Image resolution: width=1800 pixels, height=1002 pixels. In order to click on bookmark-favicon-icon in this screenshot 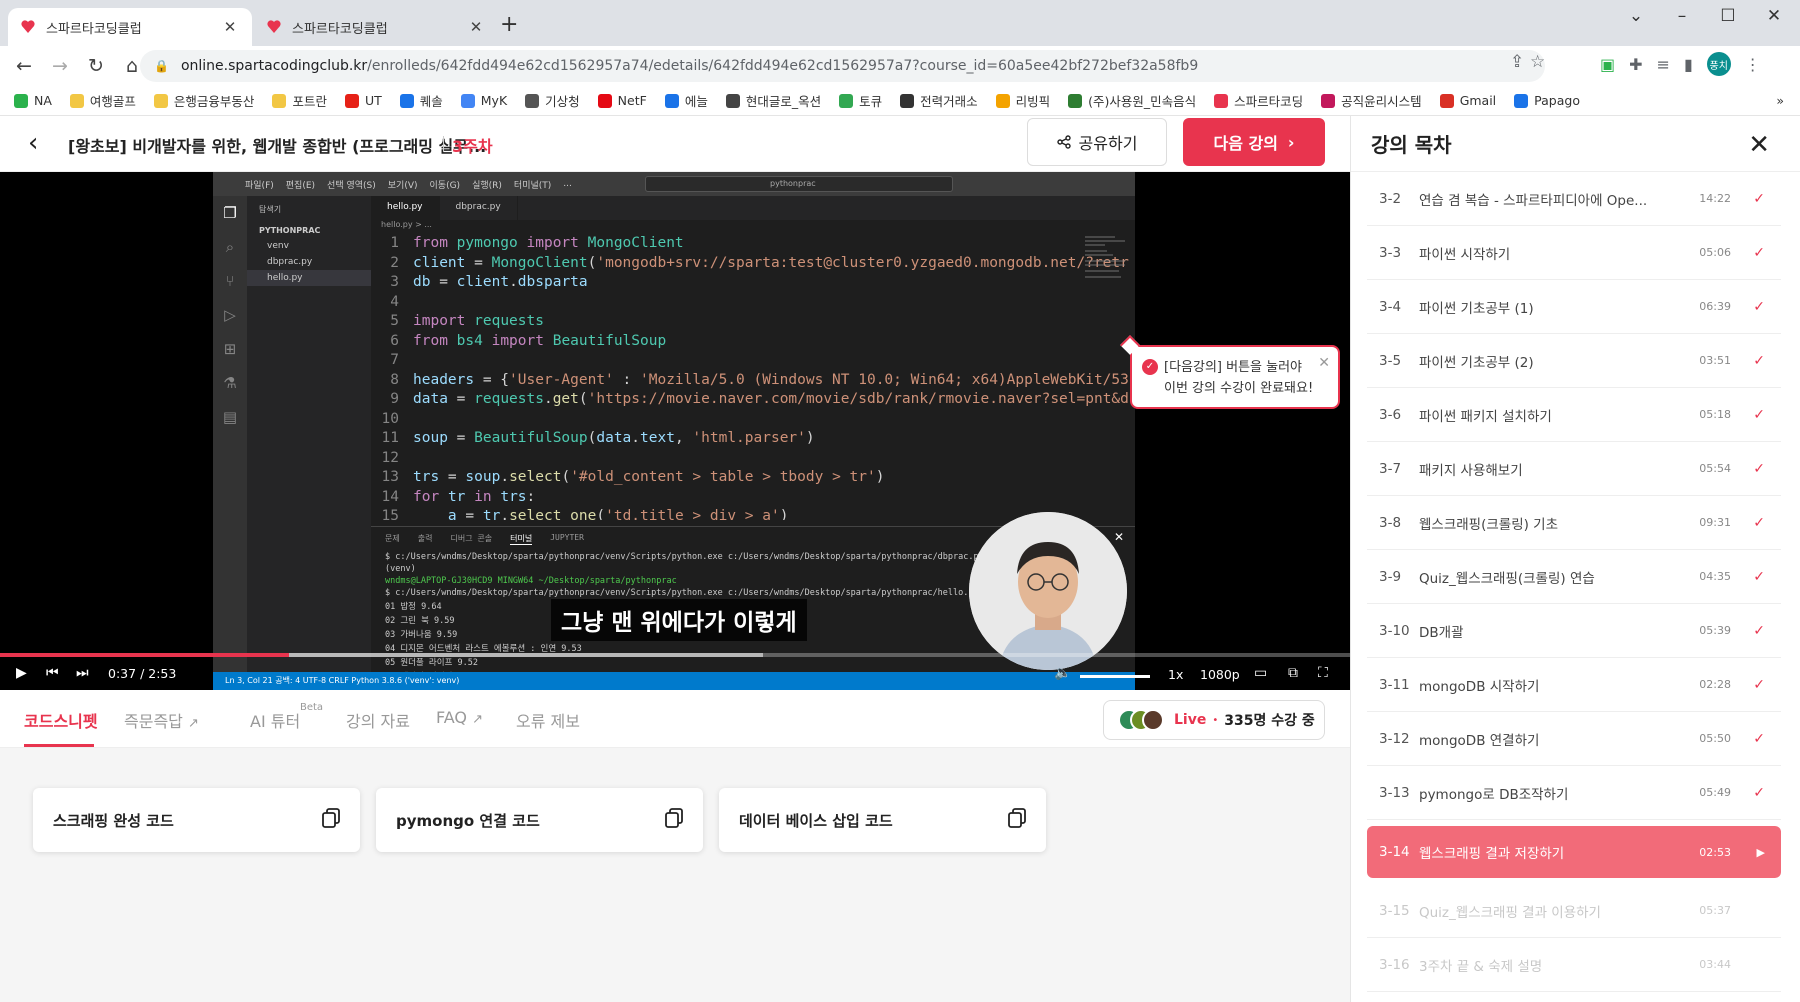, I will do `click(671, 100)`.